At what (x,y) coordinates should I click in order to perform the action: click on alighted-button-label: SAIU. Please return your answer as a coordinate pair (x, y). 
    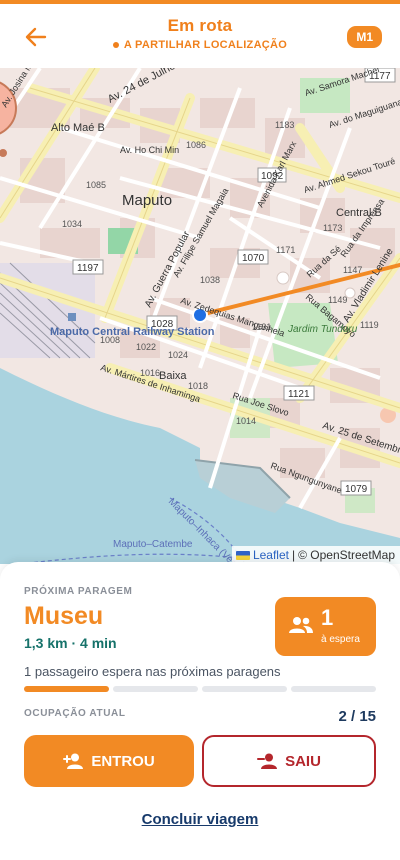
    Looking at the image, I should click on (303, 761).